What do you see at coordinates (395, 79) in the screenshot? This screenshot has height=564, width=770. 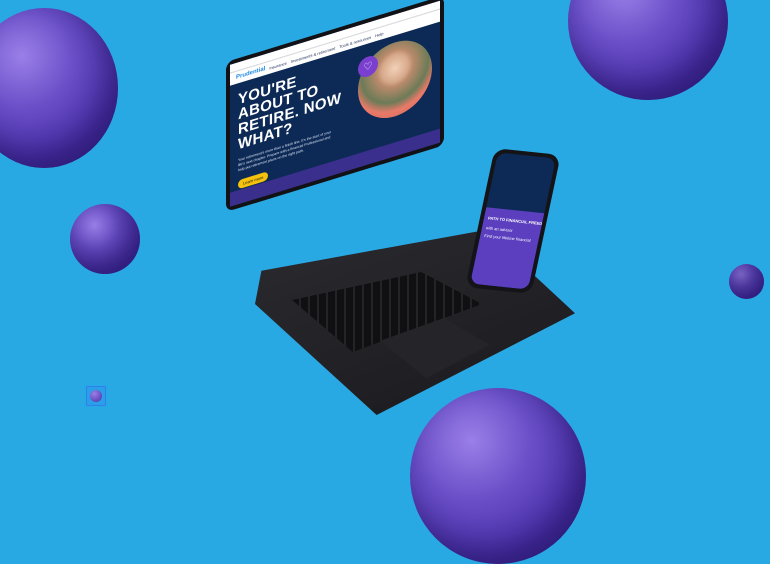 I see `hero-photo` at bounding box center [395, 79].